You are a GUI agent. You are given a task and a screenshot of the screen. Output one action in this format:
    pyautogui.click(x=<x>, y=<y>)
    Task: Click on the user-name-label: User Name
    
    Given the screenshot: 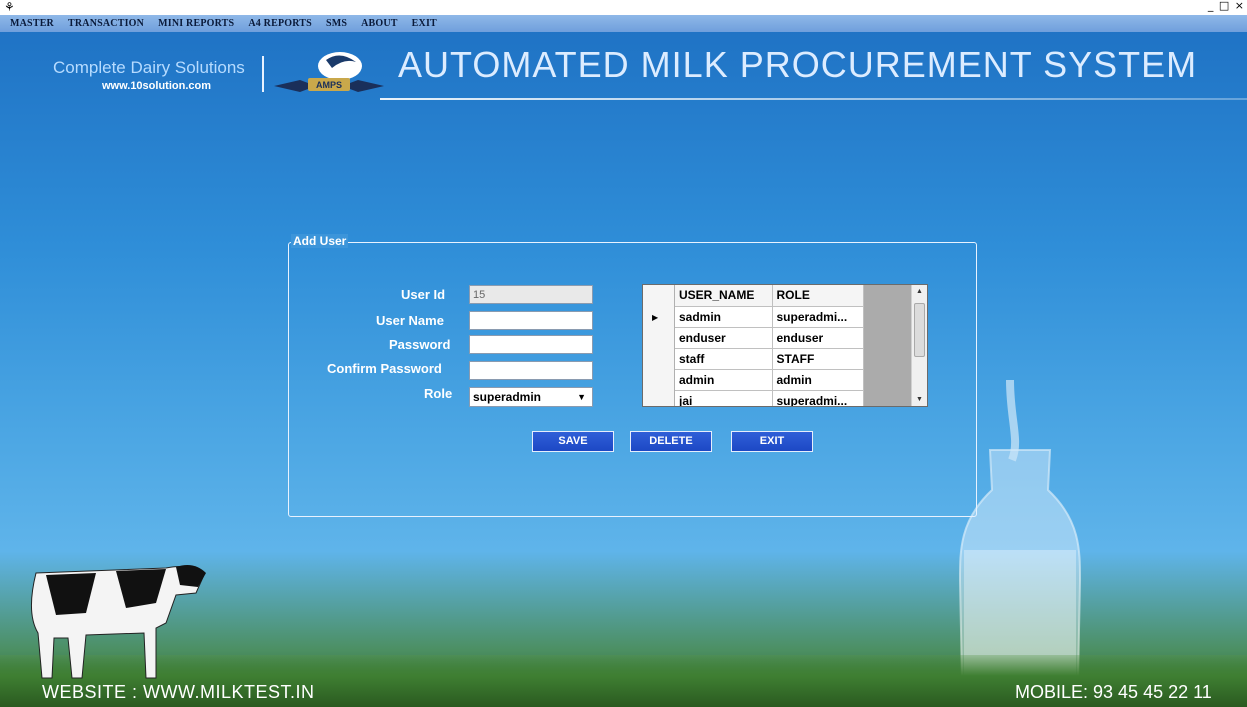 What is the action you would take?
    pyautogui.click(x=410, y=320)
    